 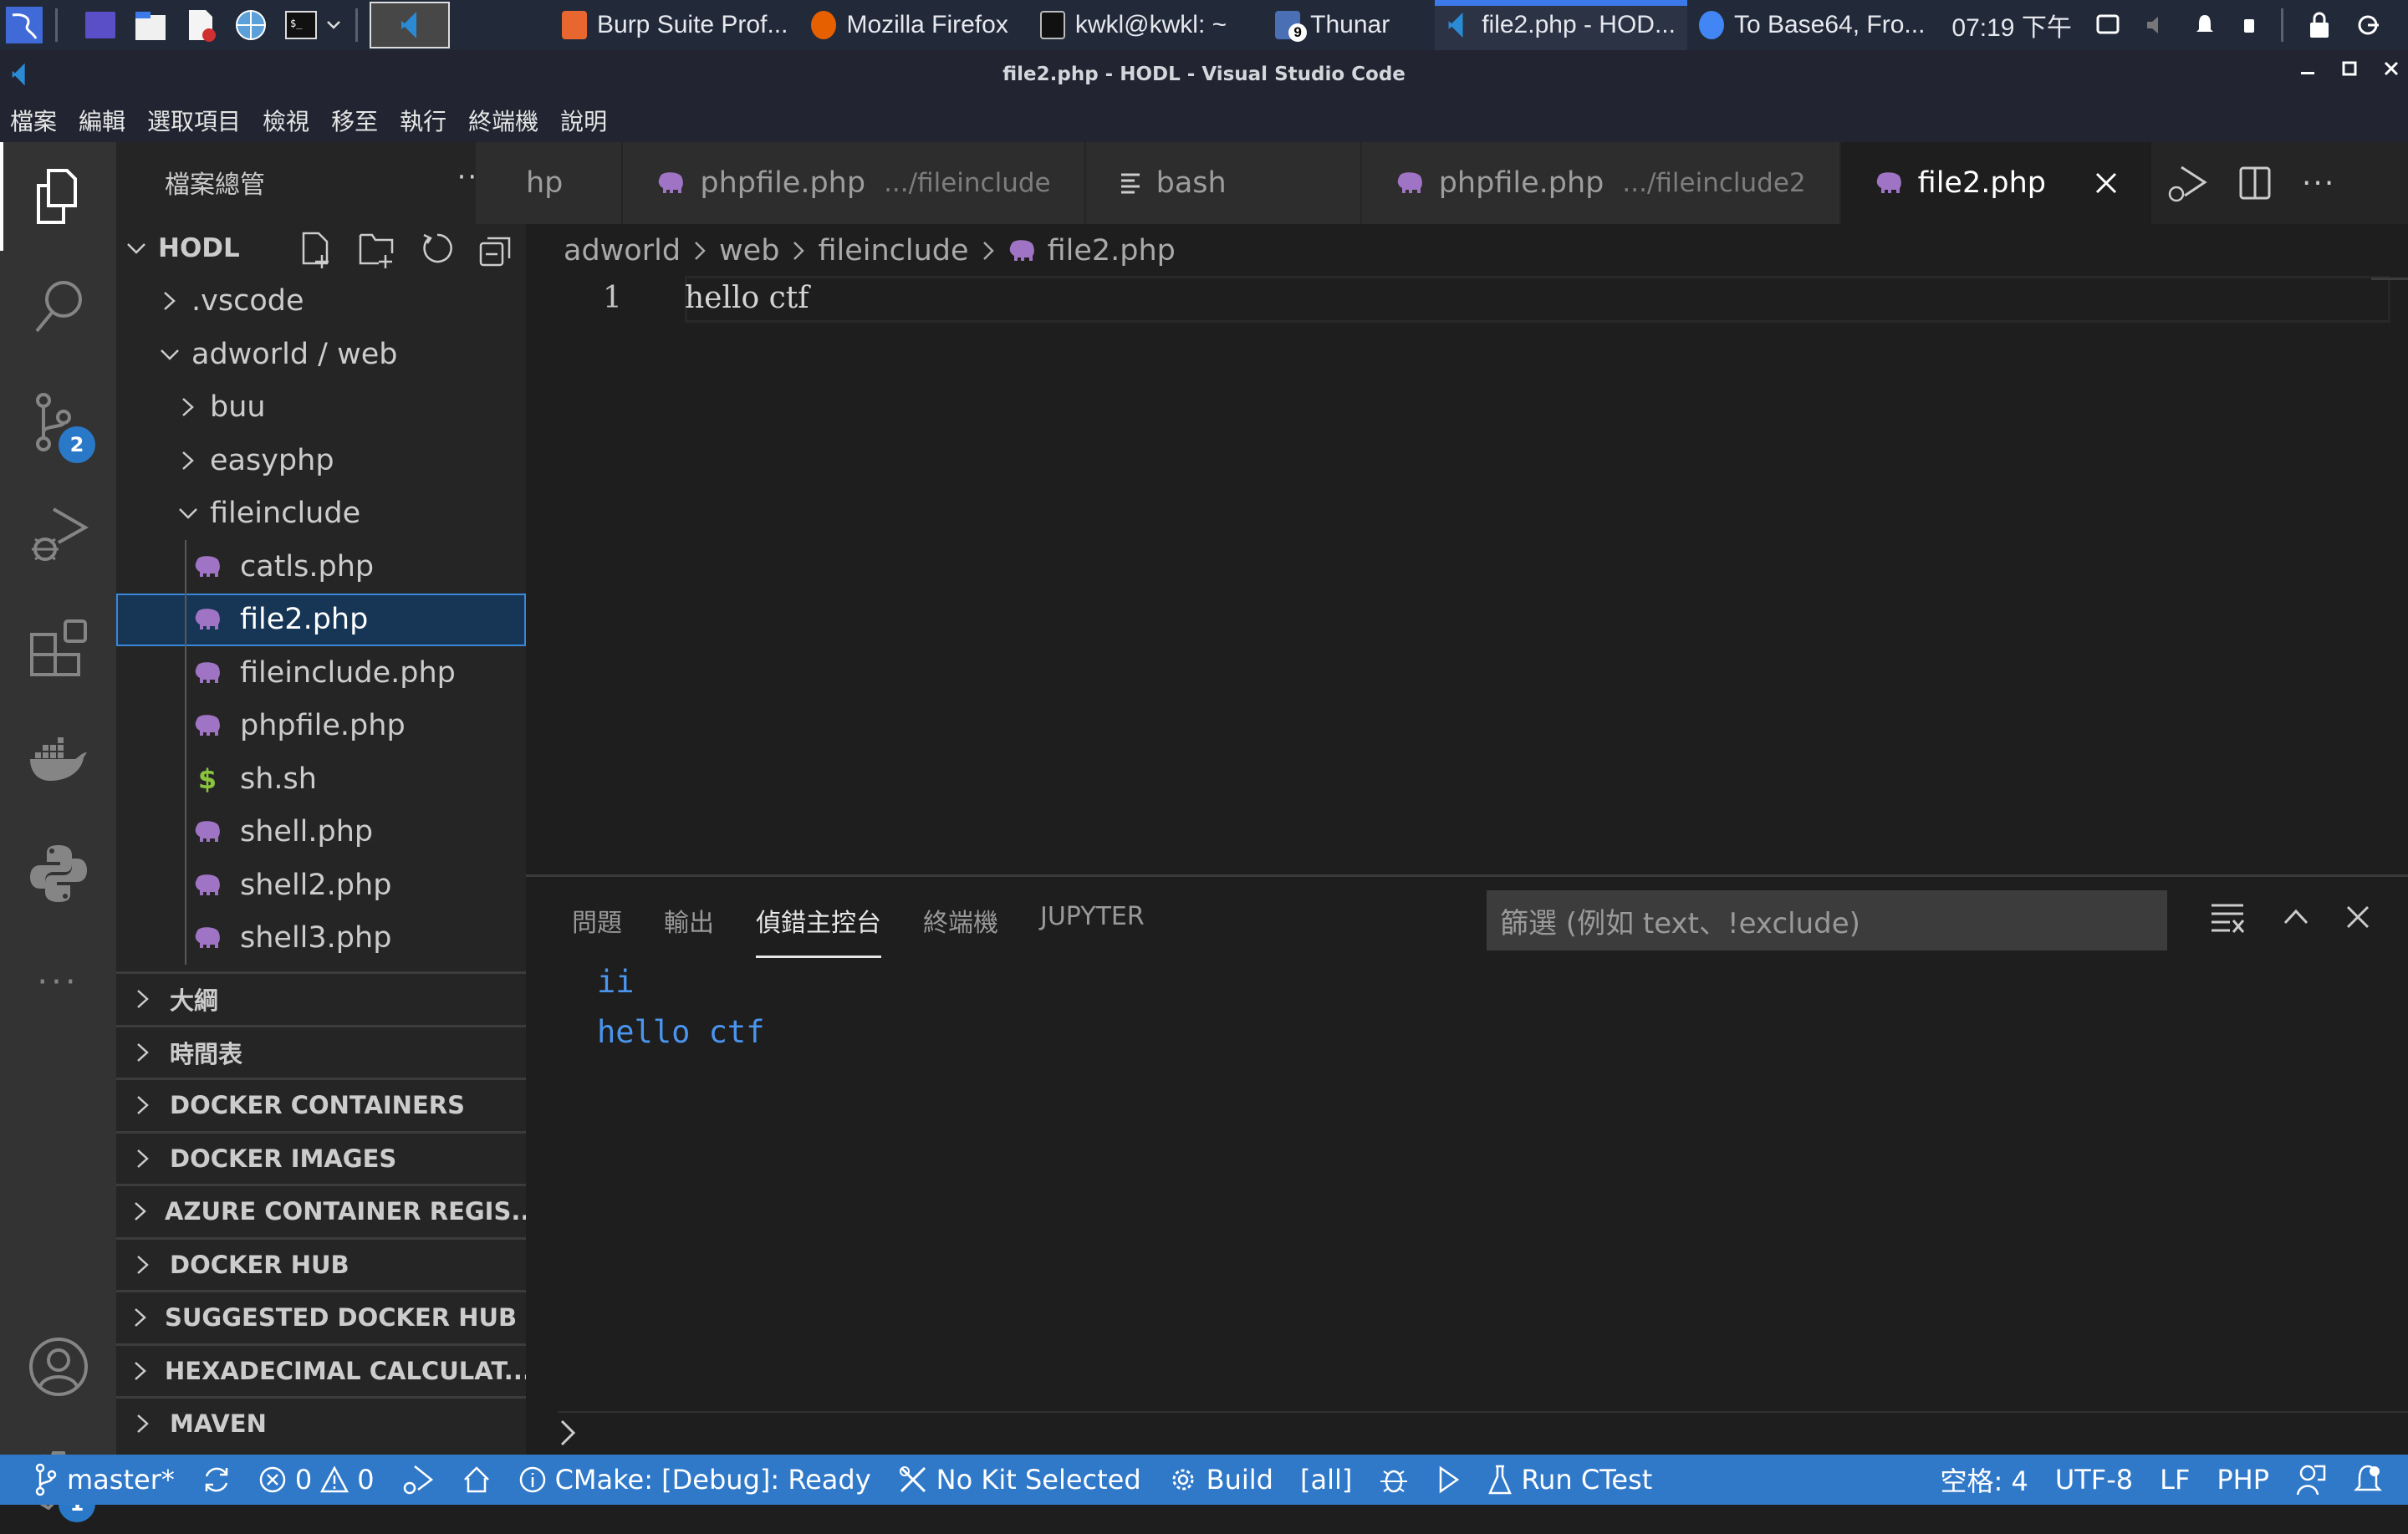 What do you see at coordinates (286, 120) in the screenshot?
I see `menu-item: 檢視` at bounding box center [286, 120].